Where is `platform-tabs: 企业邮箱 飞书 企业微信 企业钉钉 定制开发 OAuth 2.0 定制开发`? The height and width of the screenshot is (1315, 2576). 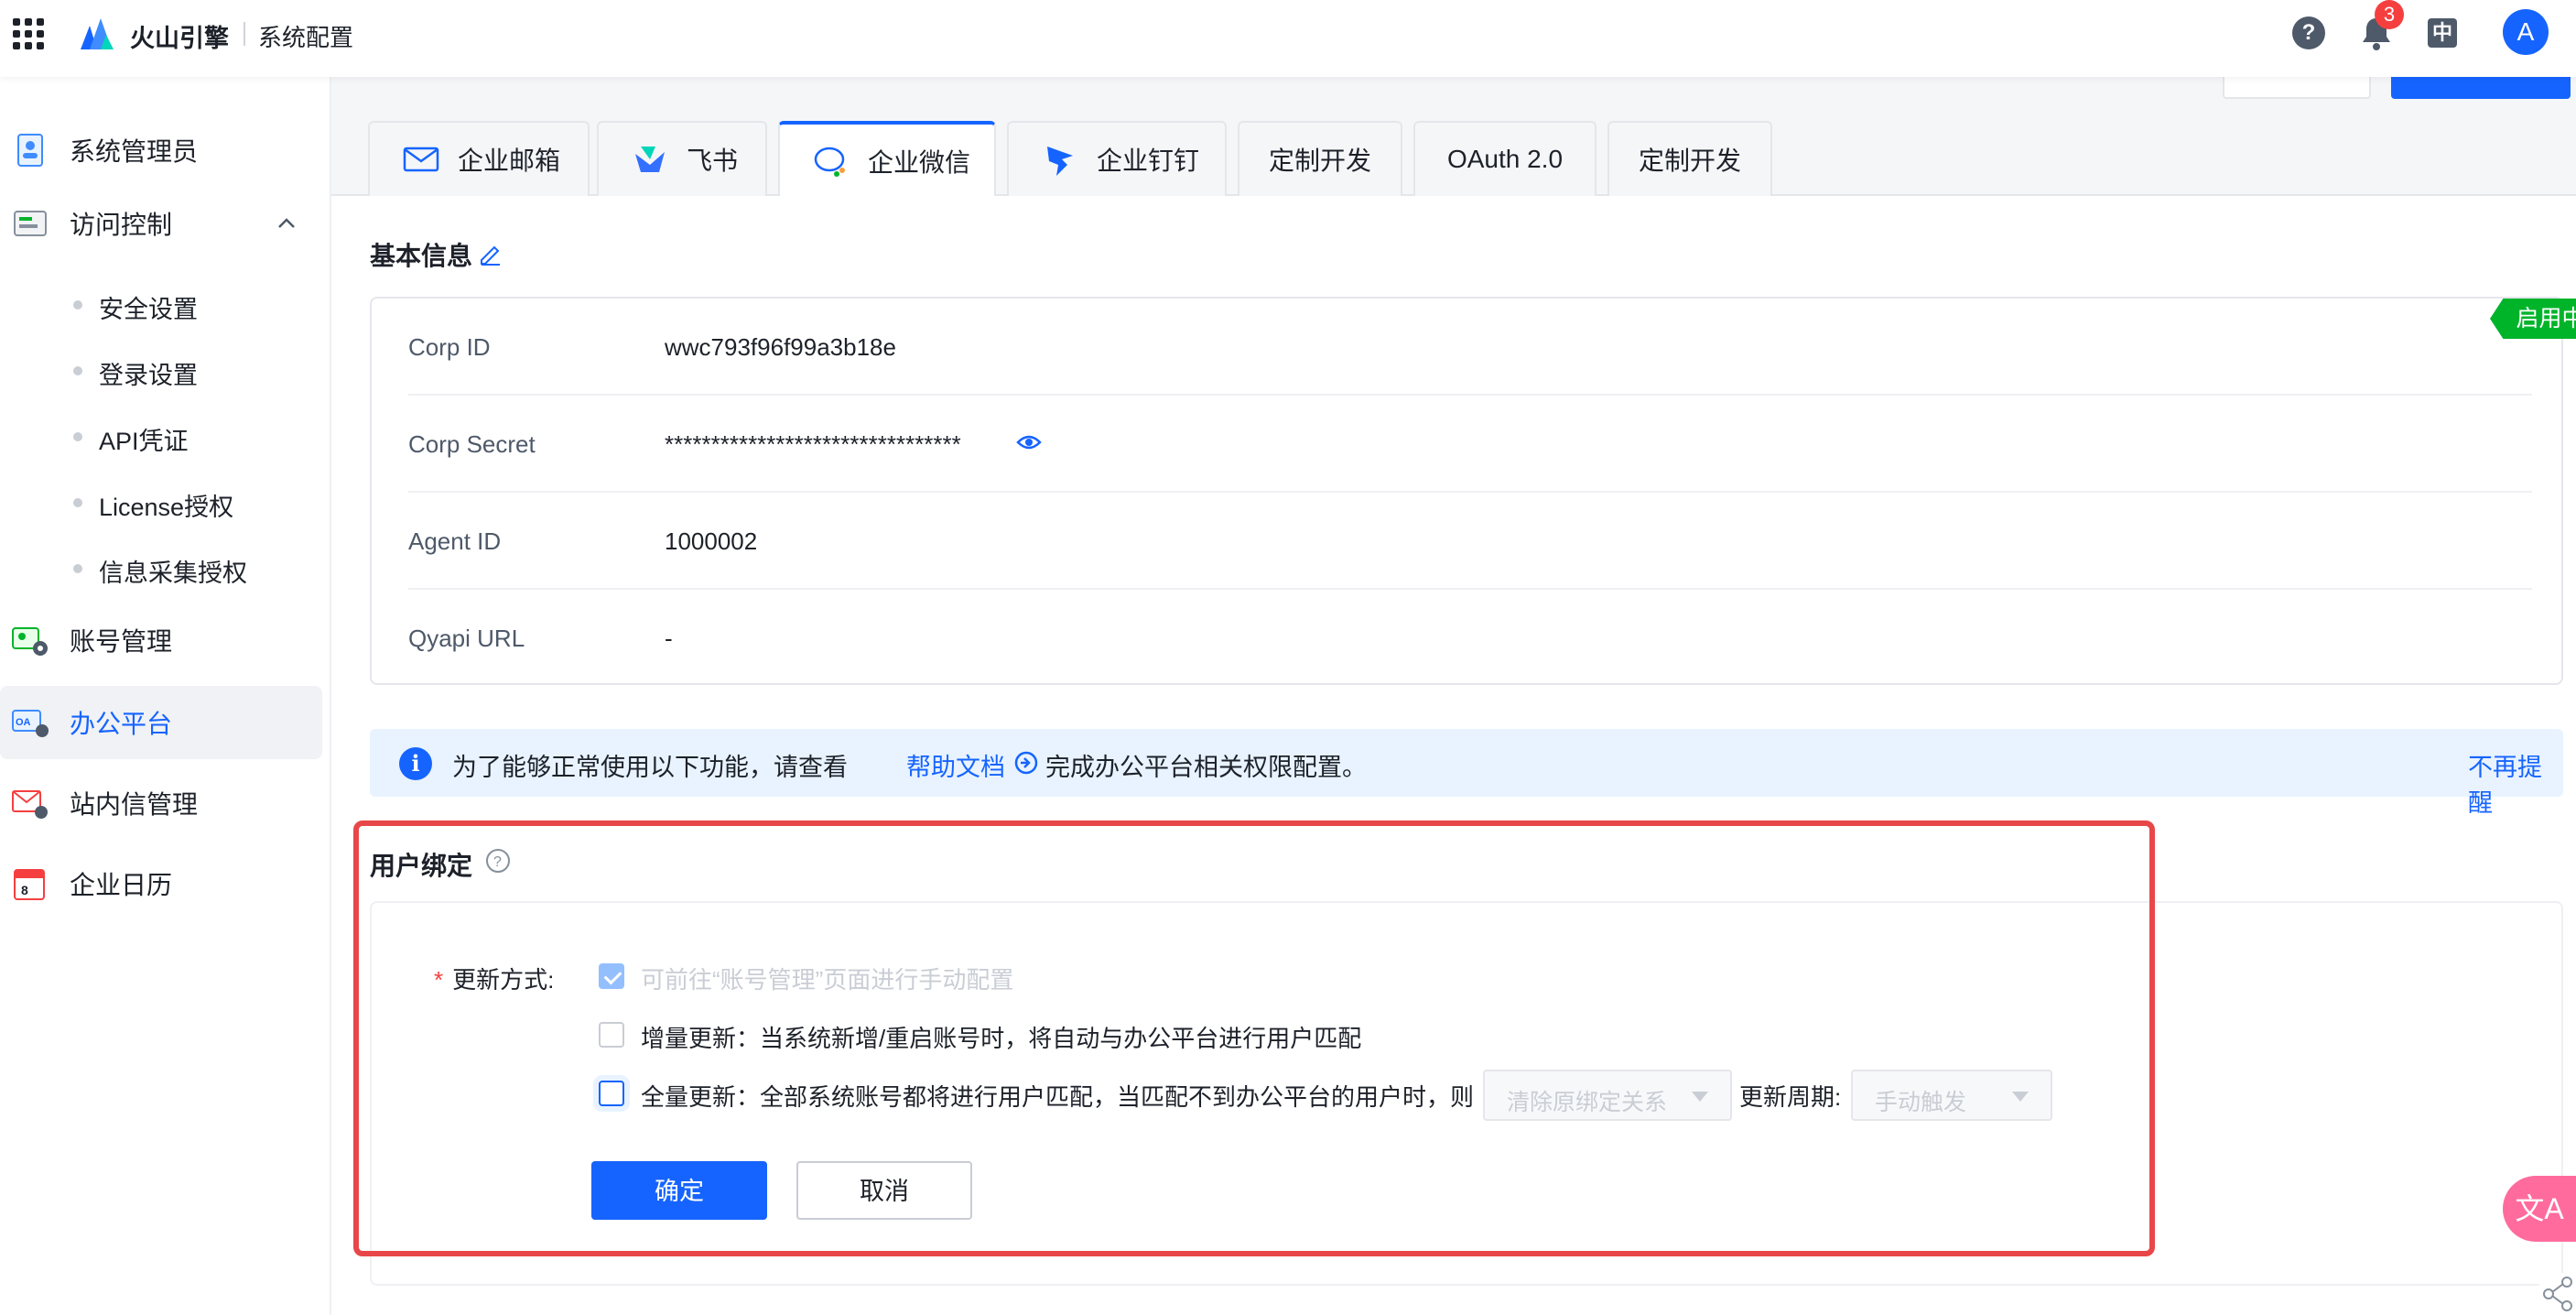 platform-tabs: 企业邮箱 飞书 企业微信 企业钉钉 定制开发 OAuth 2.0 定制开发 is located at coordinates (1453, 138).